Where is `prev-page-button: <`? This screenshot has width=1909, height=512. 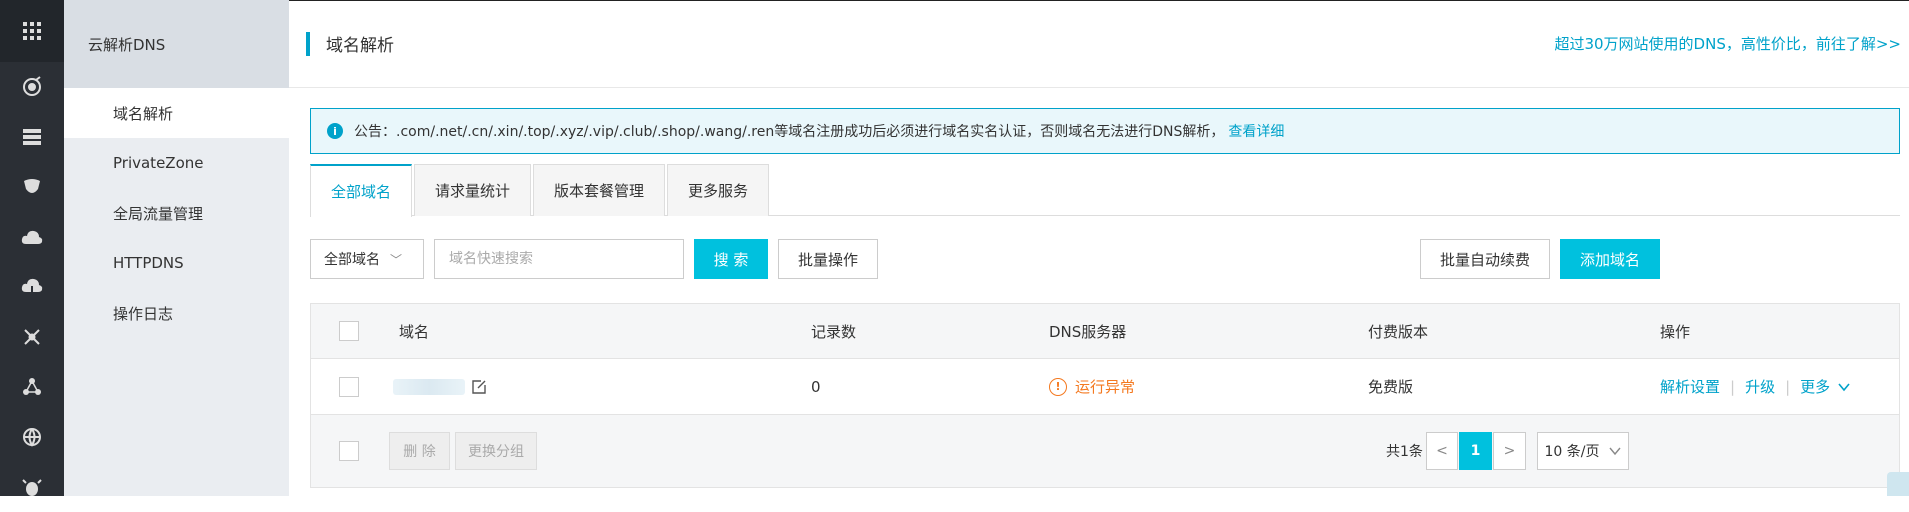
prev-page-button: < is located at coordinates (1442, 451).